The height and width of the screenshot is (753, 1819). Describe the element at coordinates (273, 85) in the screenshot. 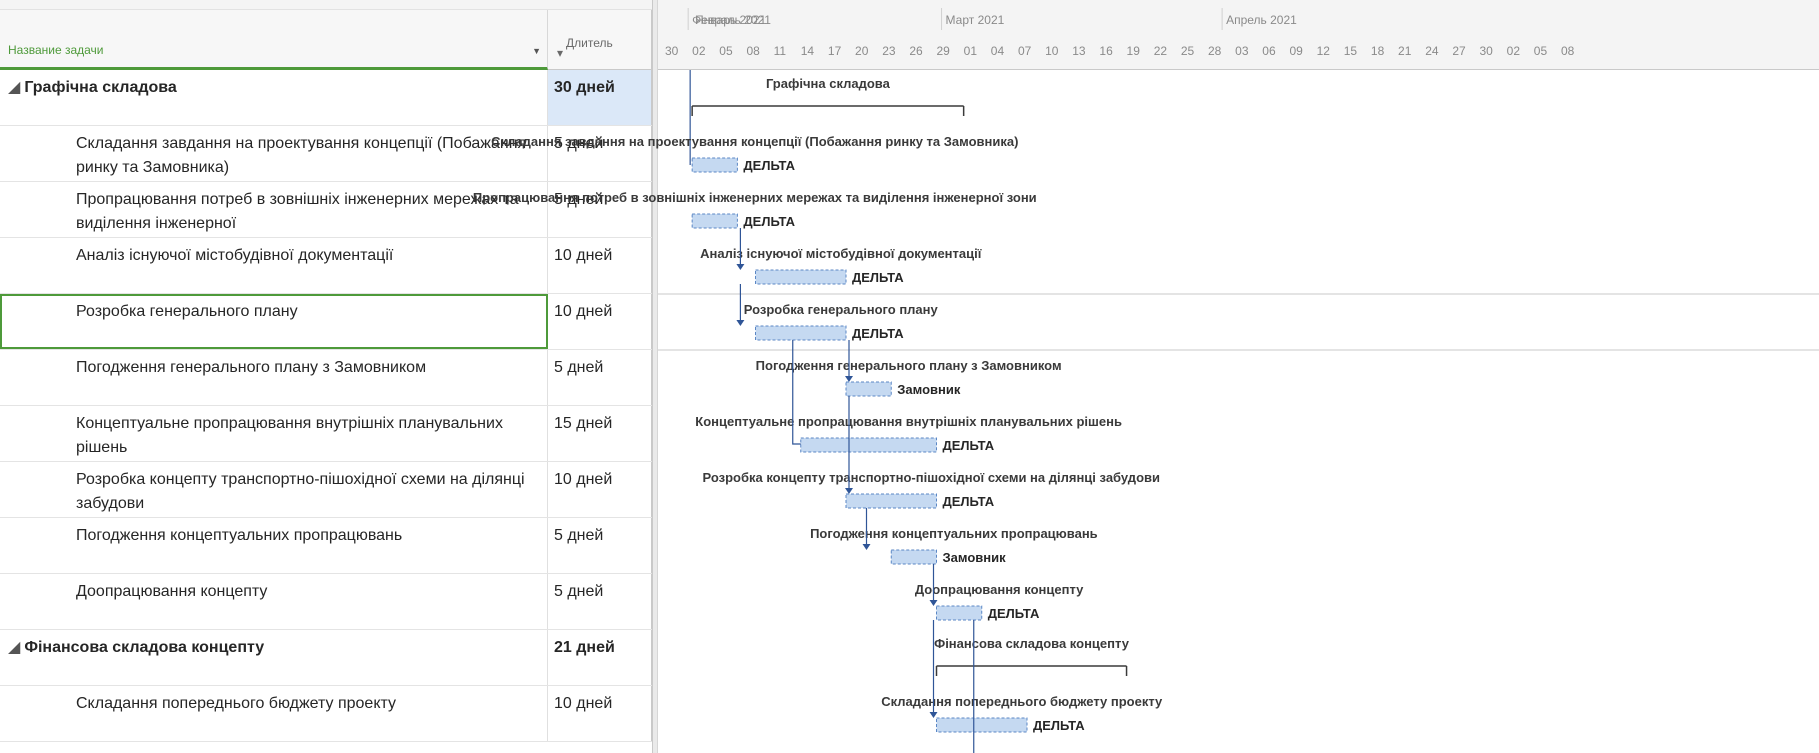

I see `task-name-text: ◢ Графічна складова` at that location.